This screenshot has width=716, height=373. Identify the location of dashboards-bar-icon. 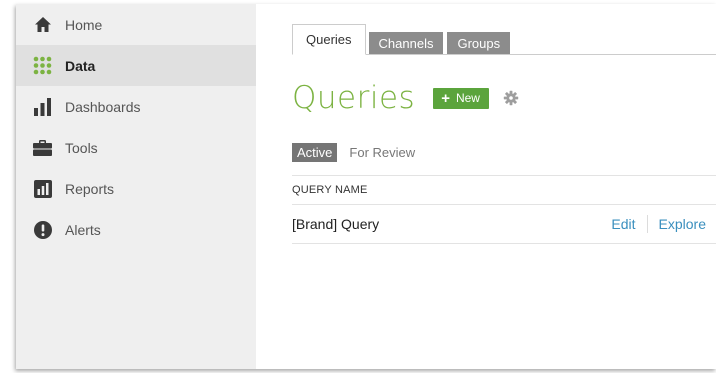
(42, 106).